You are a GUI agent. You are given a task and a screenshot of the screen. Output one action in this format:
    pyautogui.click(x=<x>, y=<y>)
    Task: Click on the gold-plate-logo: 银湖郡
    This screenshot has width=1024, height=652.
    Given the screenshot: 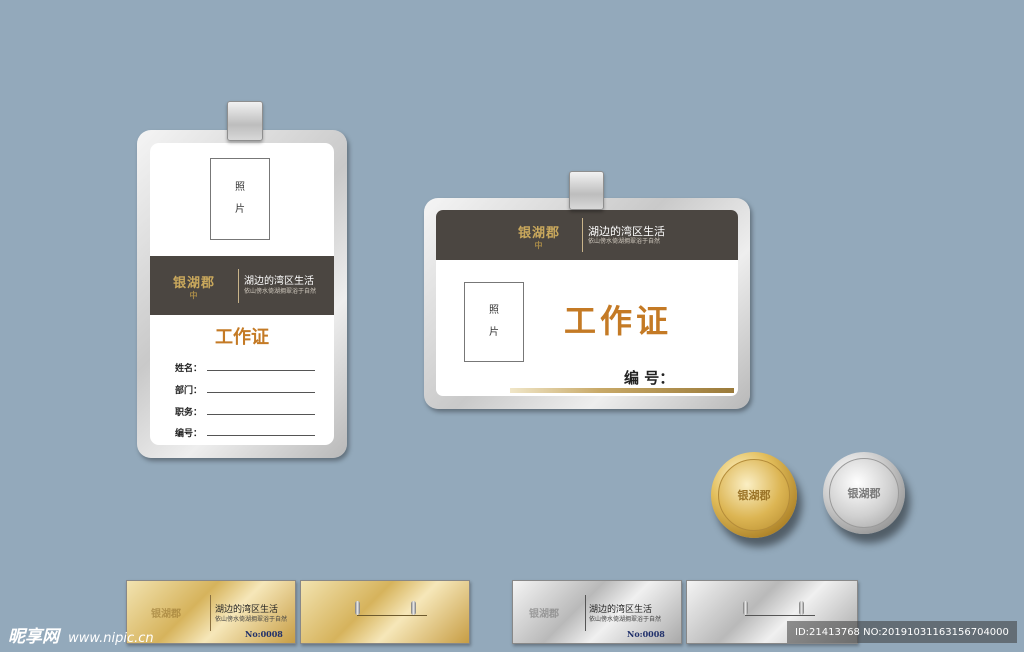 What is the action you would take?
    pyautogui.click(x=166, y=614)
    